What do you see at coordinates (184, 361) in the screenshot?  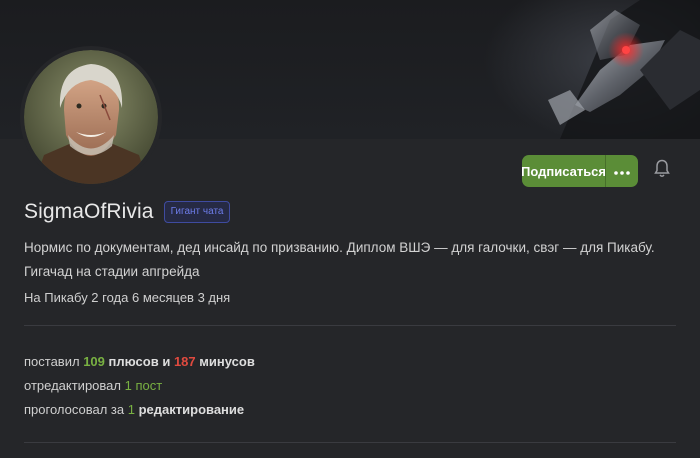 I see `minus-count: 187` at bounding box center [184, 361].